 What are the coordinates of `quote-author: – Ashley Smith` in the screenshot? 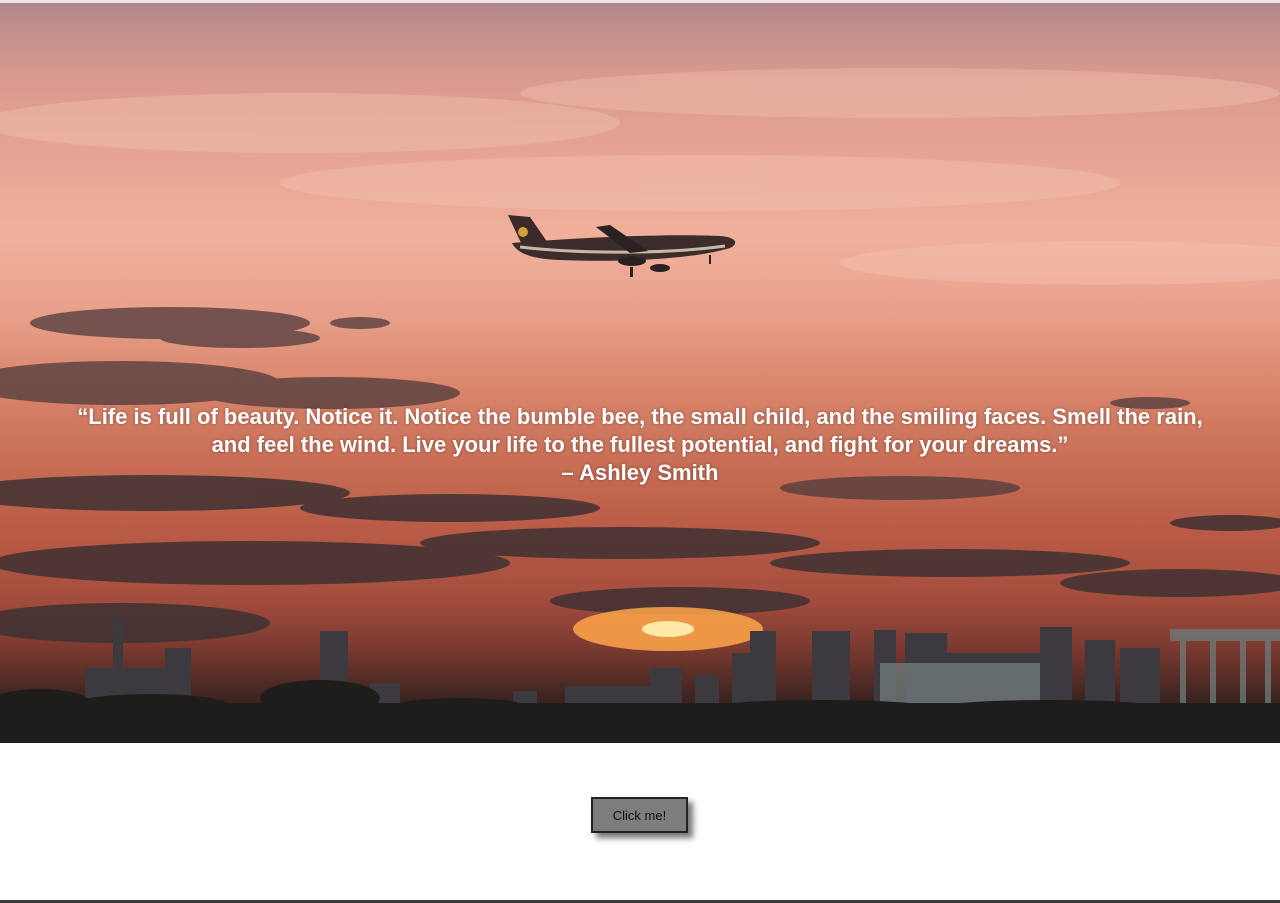 It's located at (640, 472).